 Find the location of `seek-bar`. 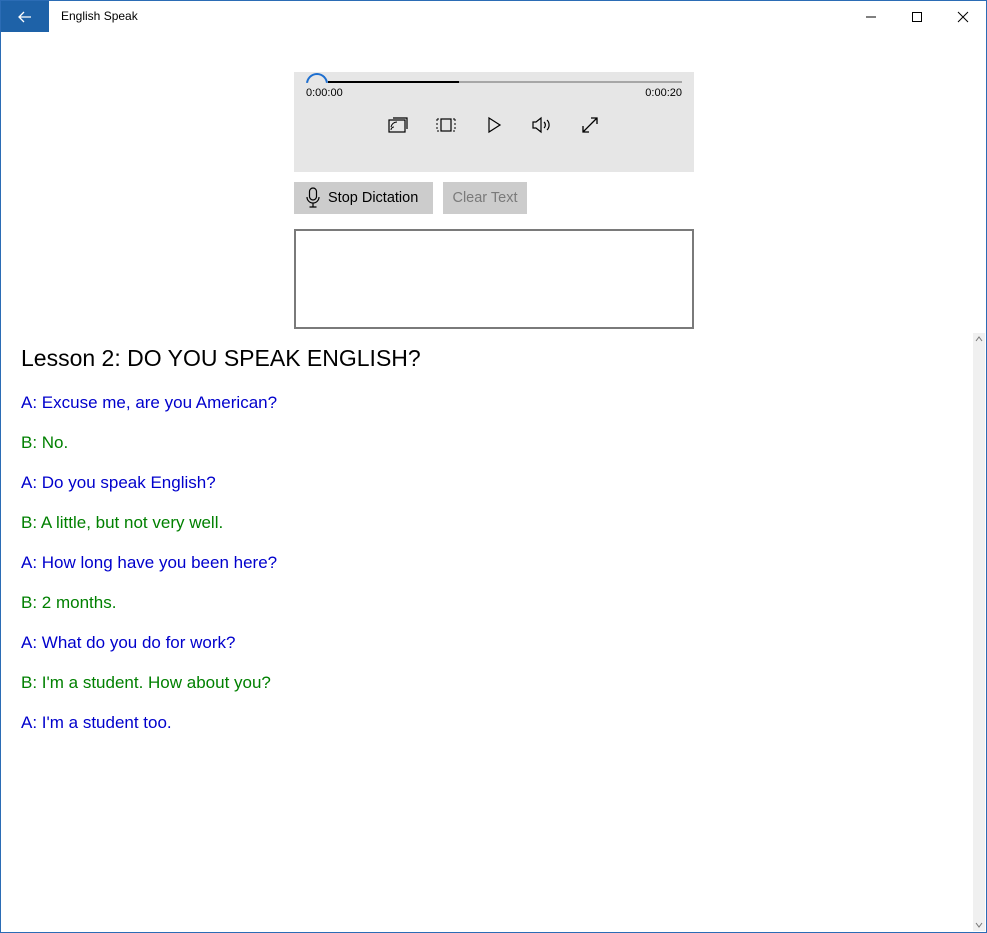

seek-bar is located at coordinates (505, 82).